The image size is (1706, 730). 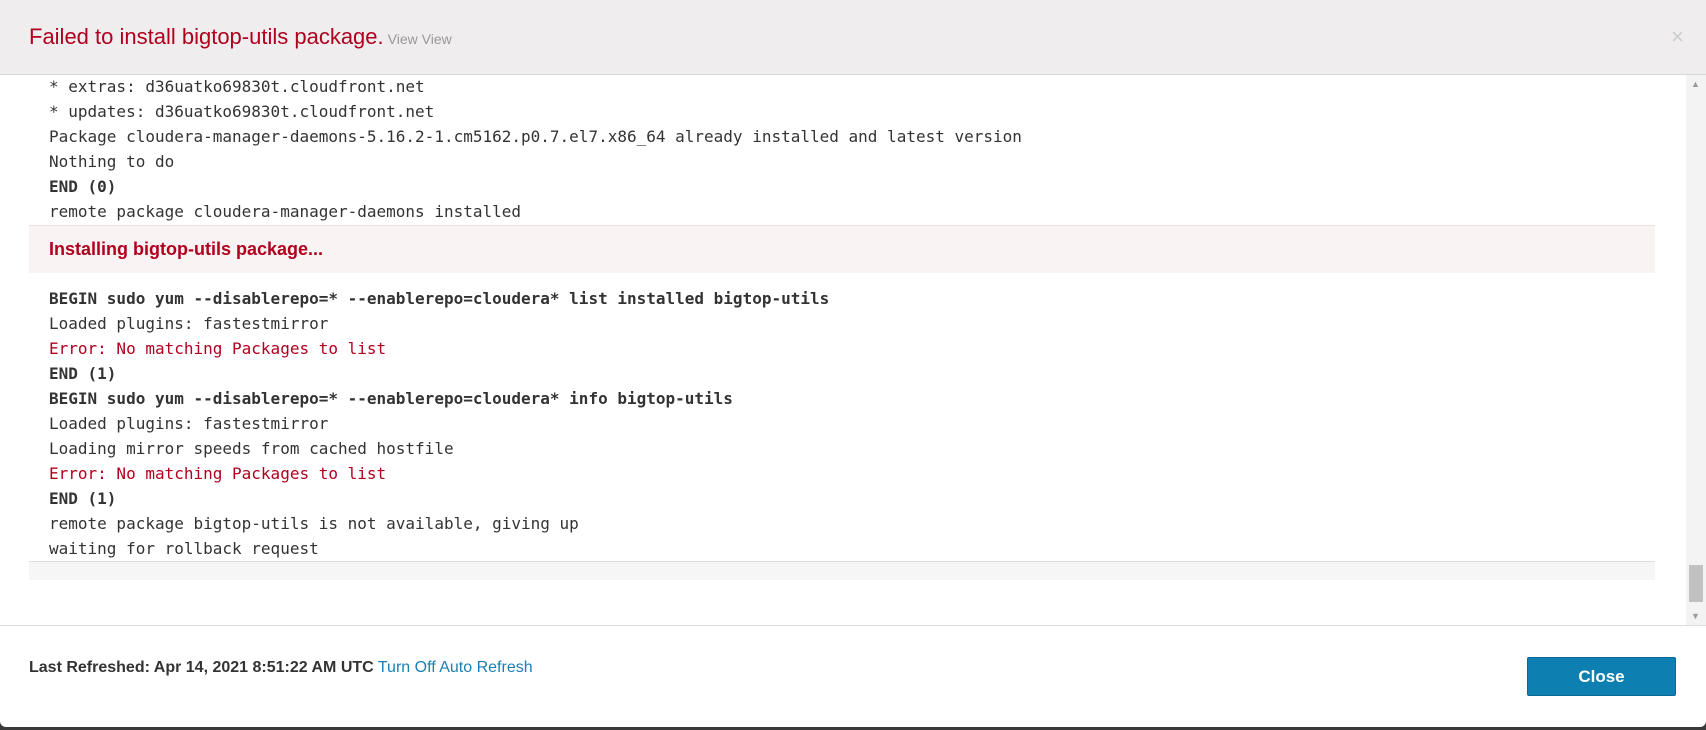 What do you see at coordinates (842, 570) in the screenshot?
I see `log-footer-band` at bounding box center [842, 570].